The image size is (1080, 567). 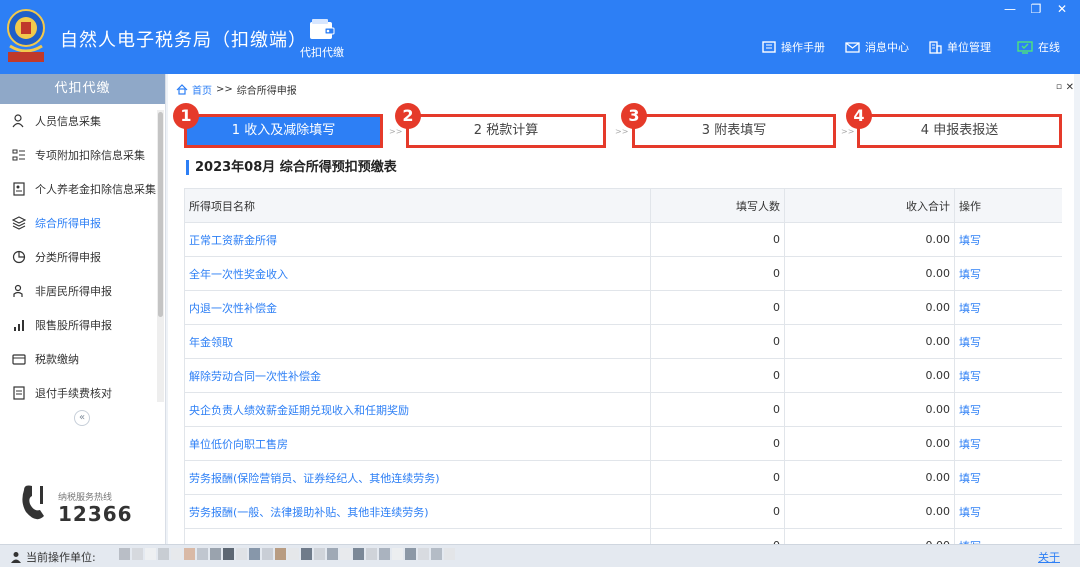 I want to click on table-row: 央企负责人绩效薪金延期兑现收入和任期奖励 0 0.00 填写, so click(x=623, y=409).